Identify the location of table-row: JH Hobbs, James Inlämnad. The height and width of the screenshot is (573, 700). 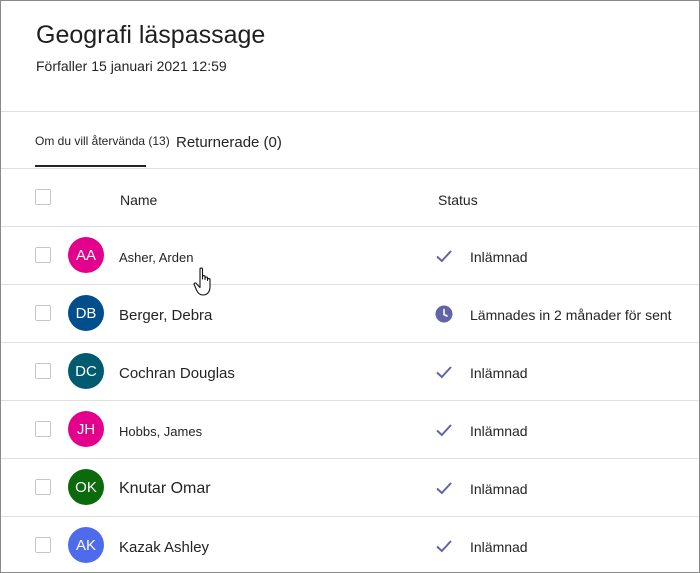
(350, 430).